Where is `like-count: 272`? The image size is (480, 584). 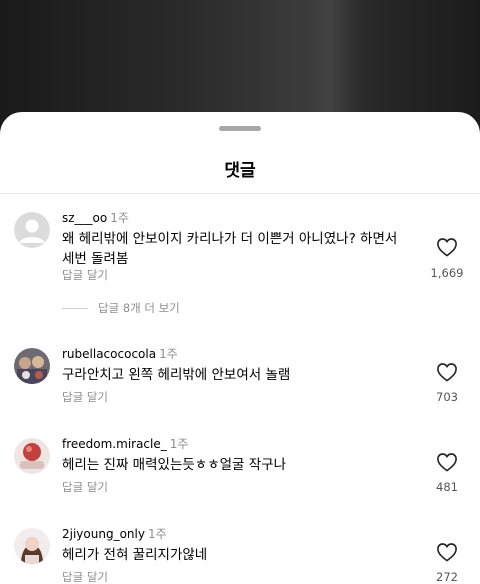
like-count: 272 is located at coordinates (447, 577).